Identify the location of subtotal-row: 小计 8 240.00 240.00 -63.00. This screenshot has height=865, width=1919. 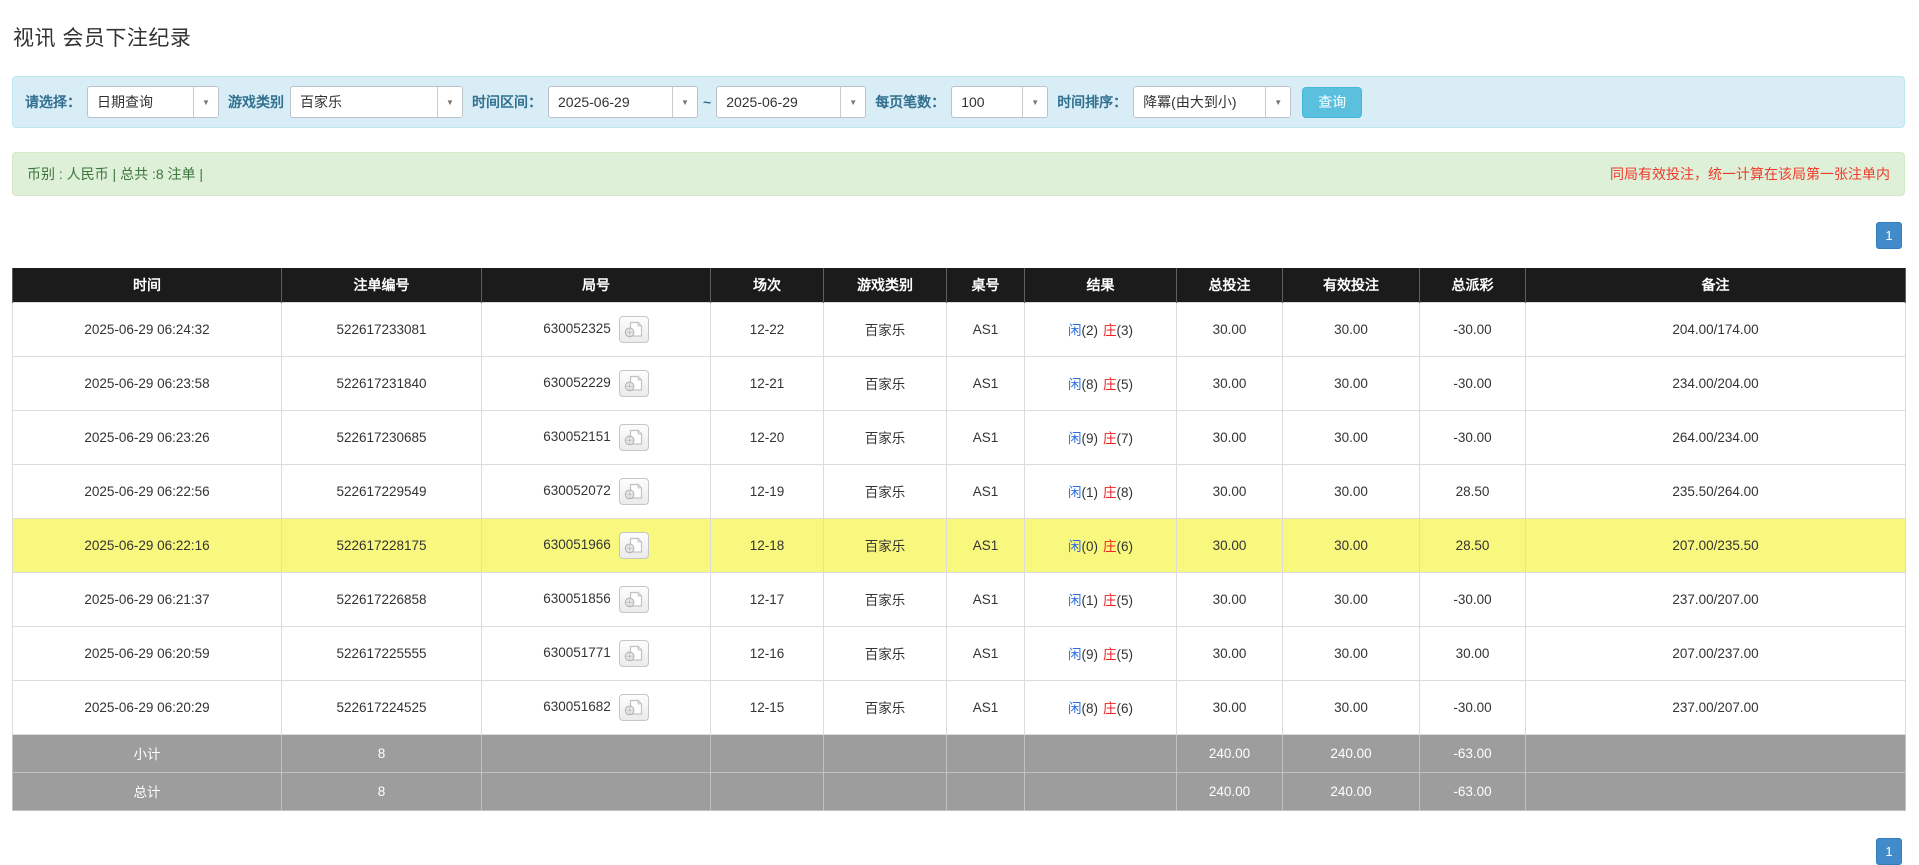
(959, 753).